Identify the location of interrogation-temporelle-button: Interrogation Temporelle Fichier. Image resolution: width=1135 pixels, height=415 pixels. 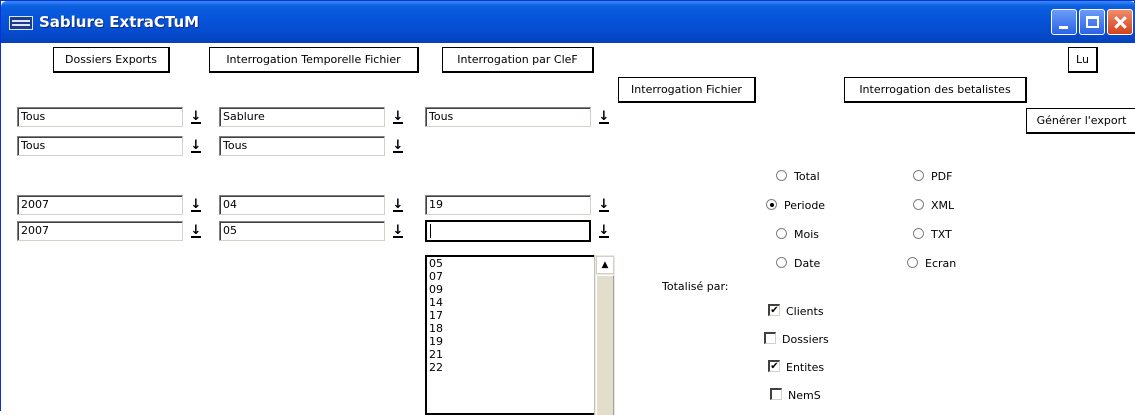
(314, 60).